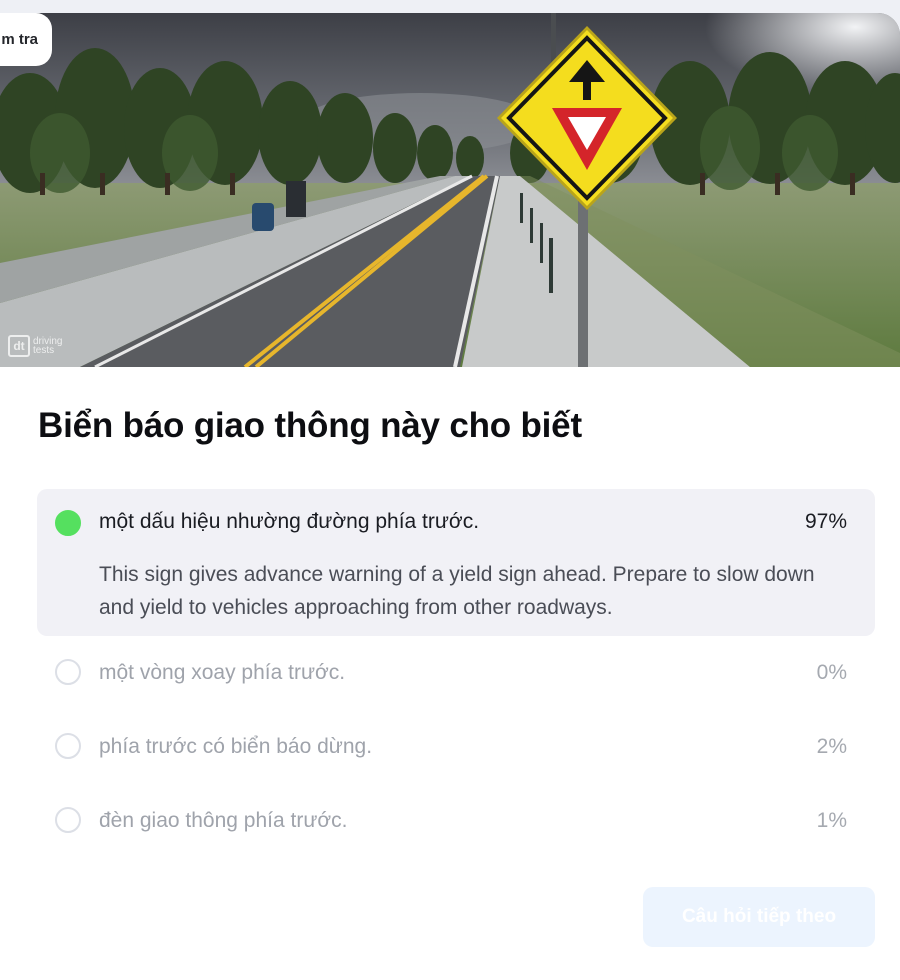 The width and height of the screenshot is (900, 980). Describe the element at coordinates (223, 820) in the screenshot. I see `answer-text: đèn giao thông phía trước.` at that location.